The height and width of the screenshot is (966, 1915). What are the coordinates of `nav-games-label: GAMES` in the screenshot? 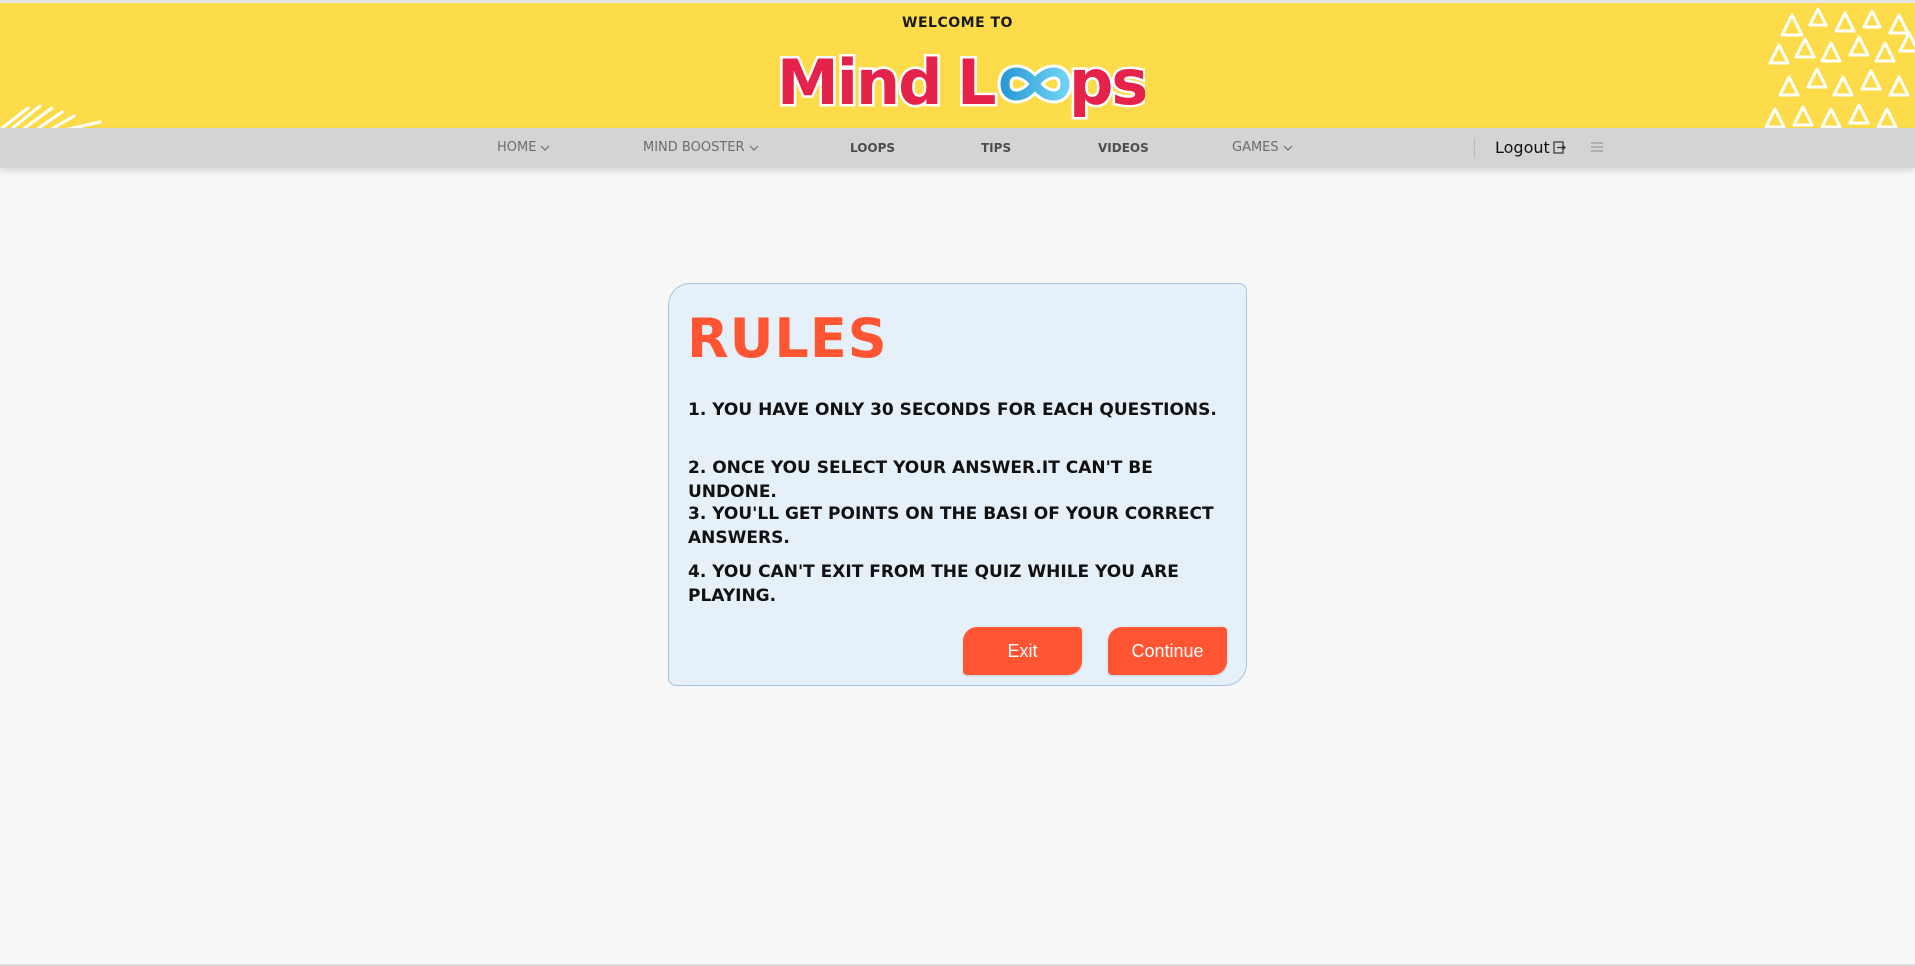 It's located at (1255, 147).